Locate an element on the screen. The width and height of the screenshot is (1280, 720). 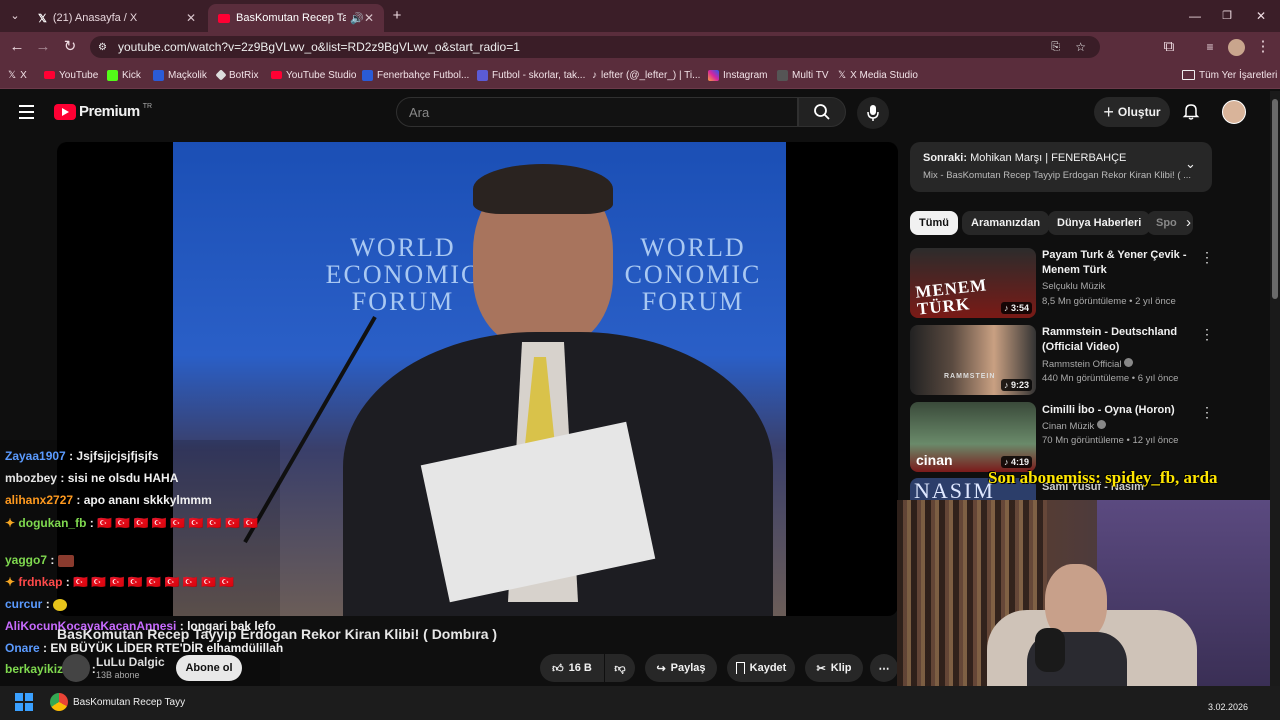
bookmark-botrix: BotRix is located at coordinates (236, 75).